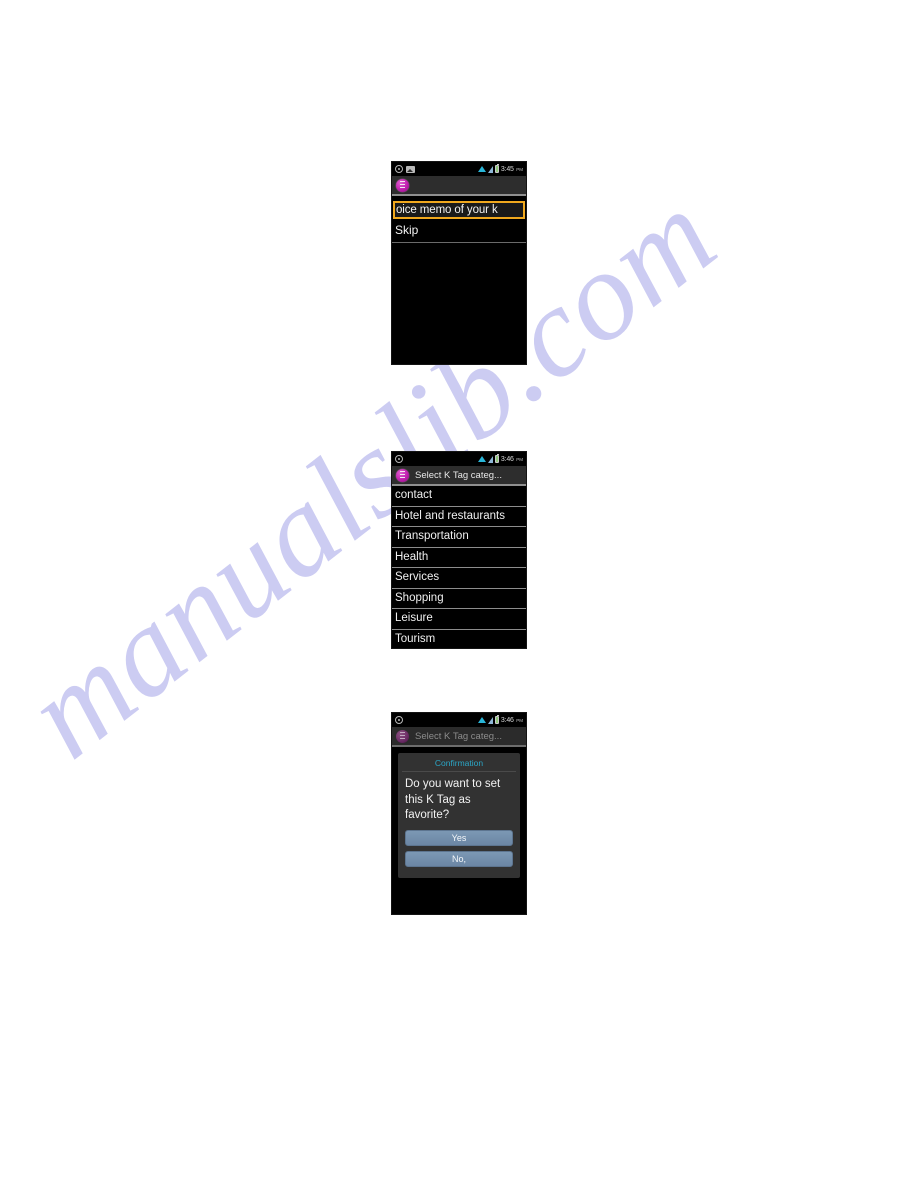 The height and width of the screenshot is (1188, 918). I want to click on category-label: Leisure, so click(414, 618).